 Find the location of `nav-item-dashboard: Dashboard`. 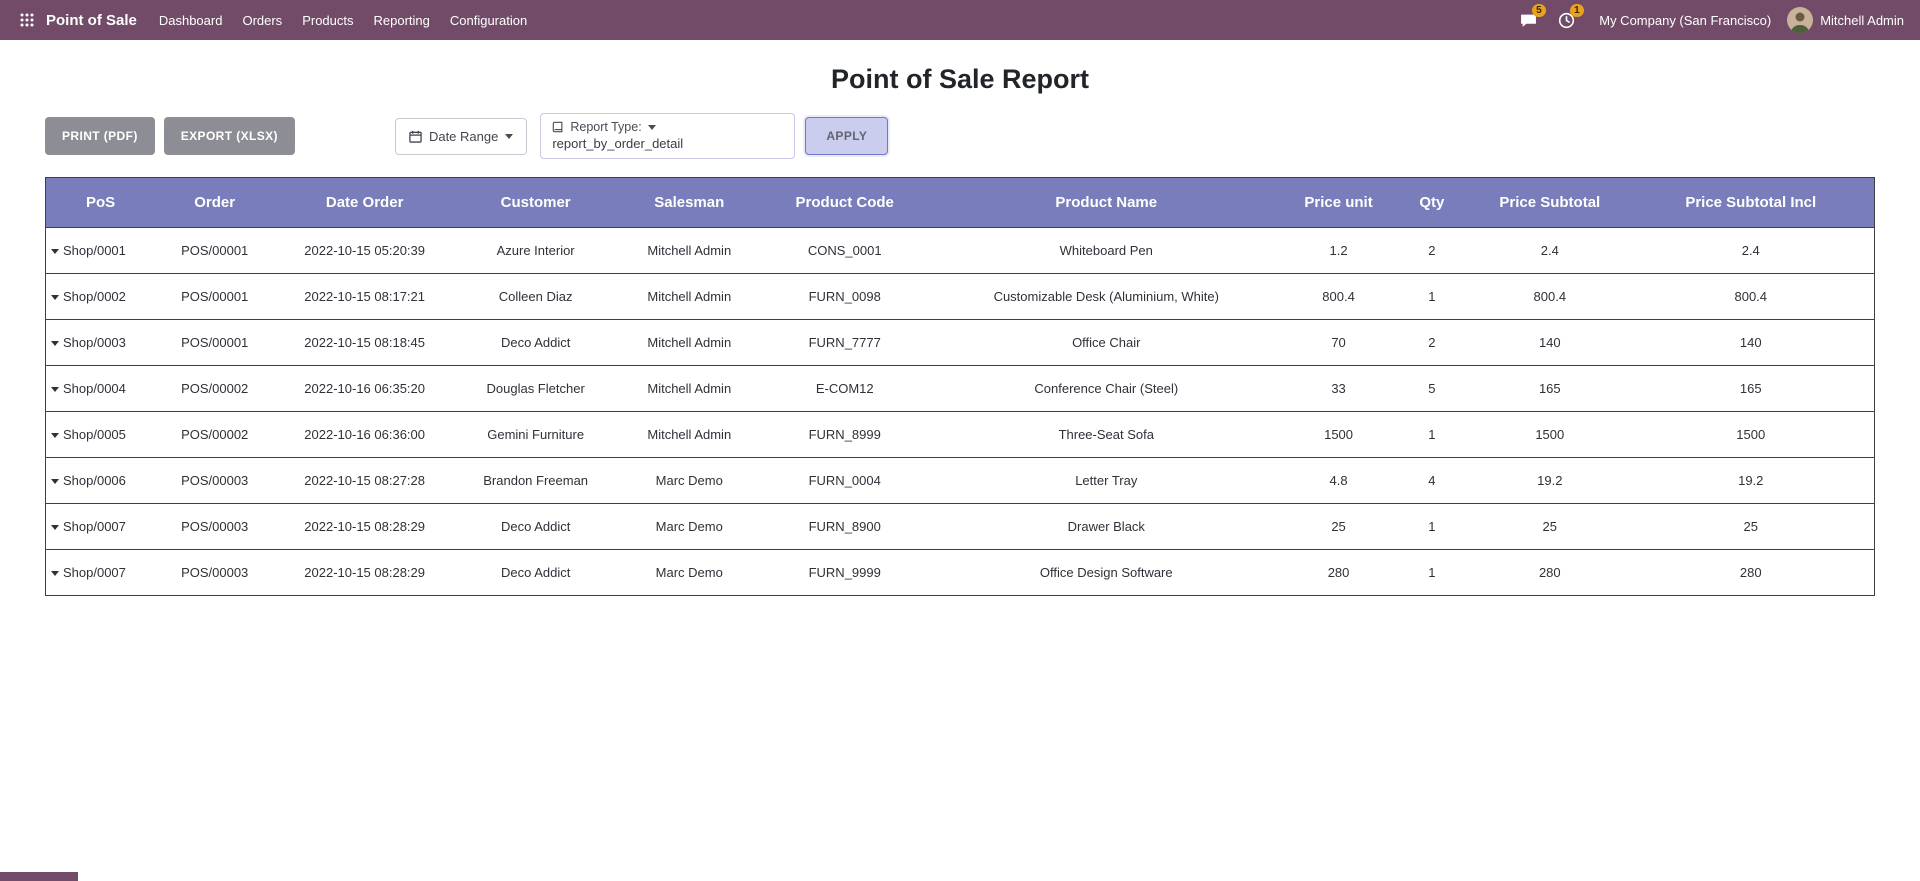

nav-item-dashboard: Dashboard is located at coordinates (191, 20).